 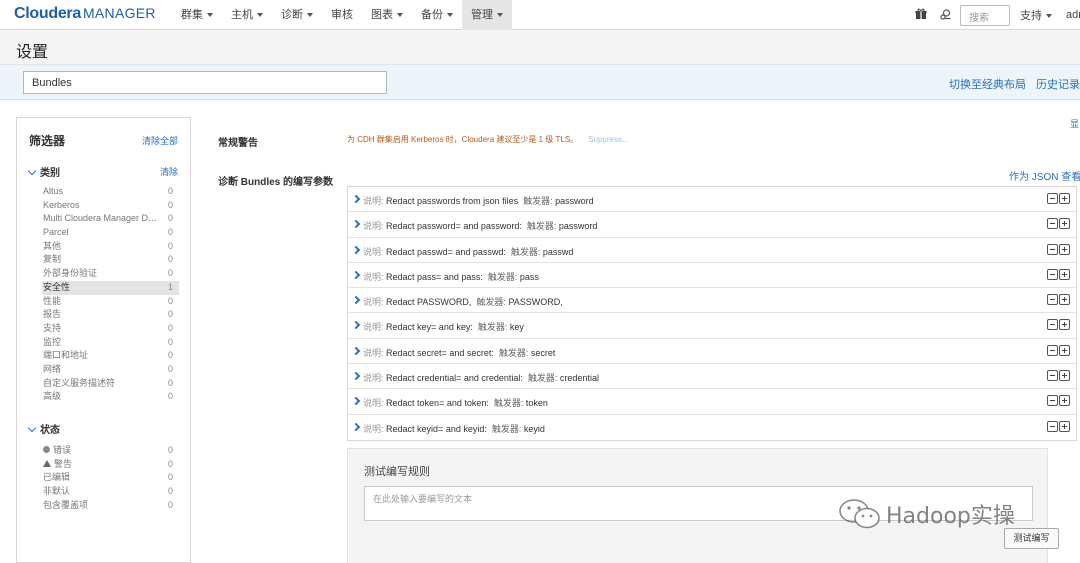 I want to click on nav-item: 审核, so click(x=342, y=15).